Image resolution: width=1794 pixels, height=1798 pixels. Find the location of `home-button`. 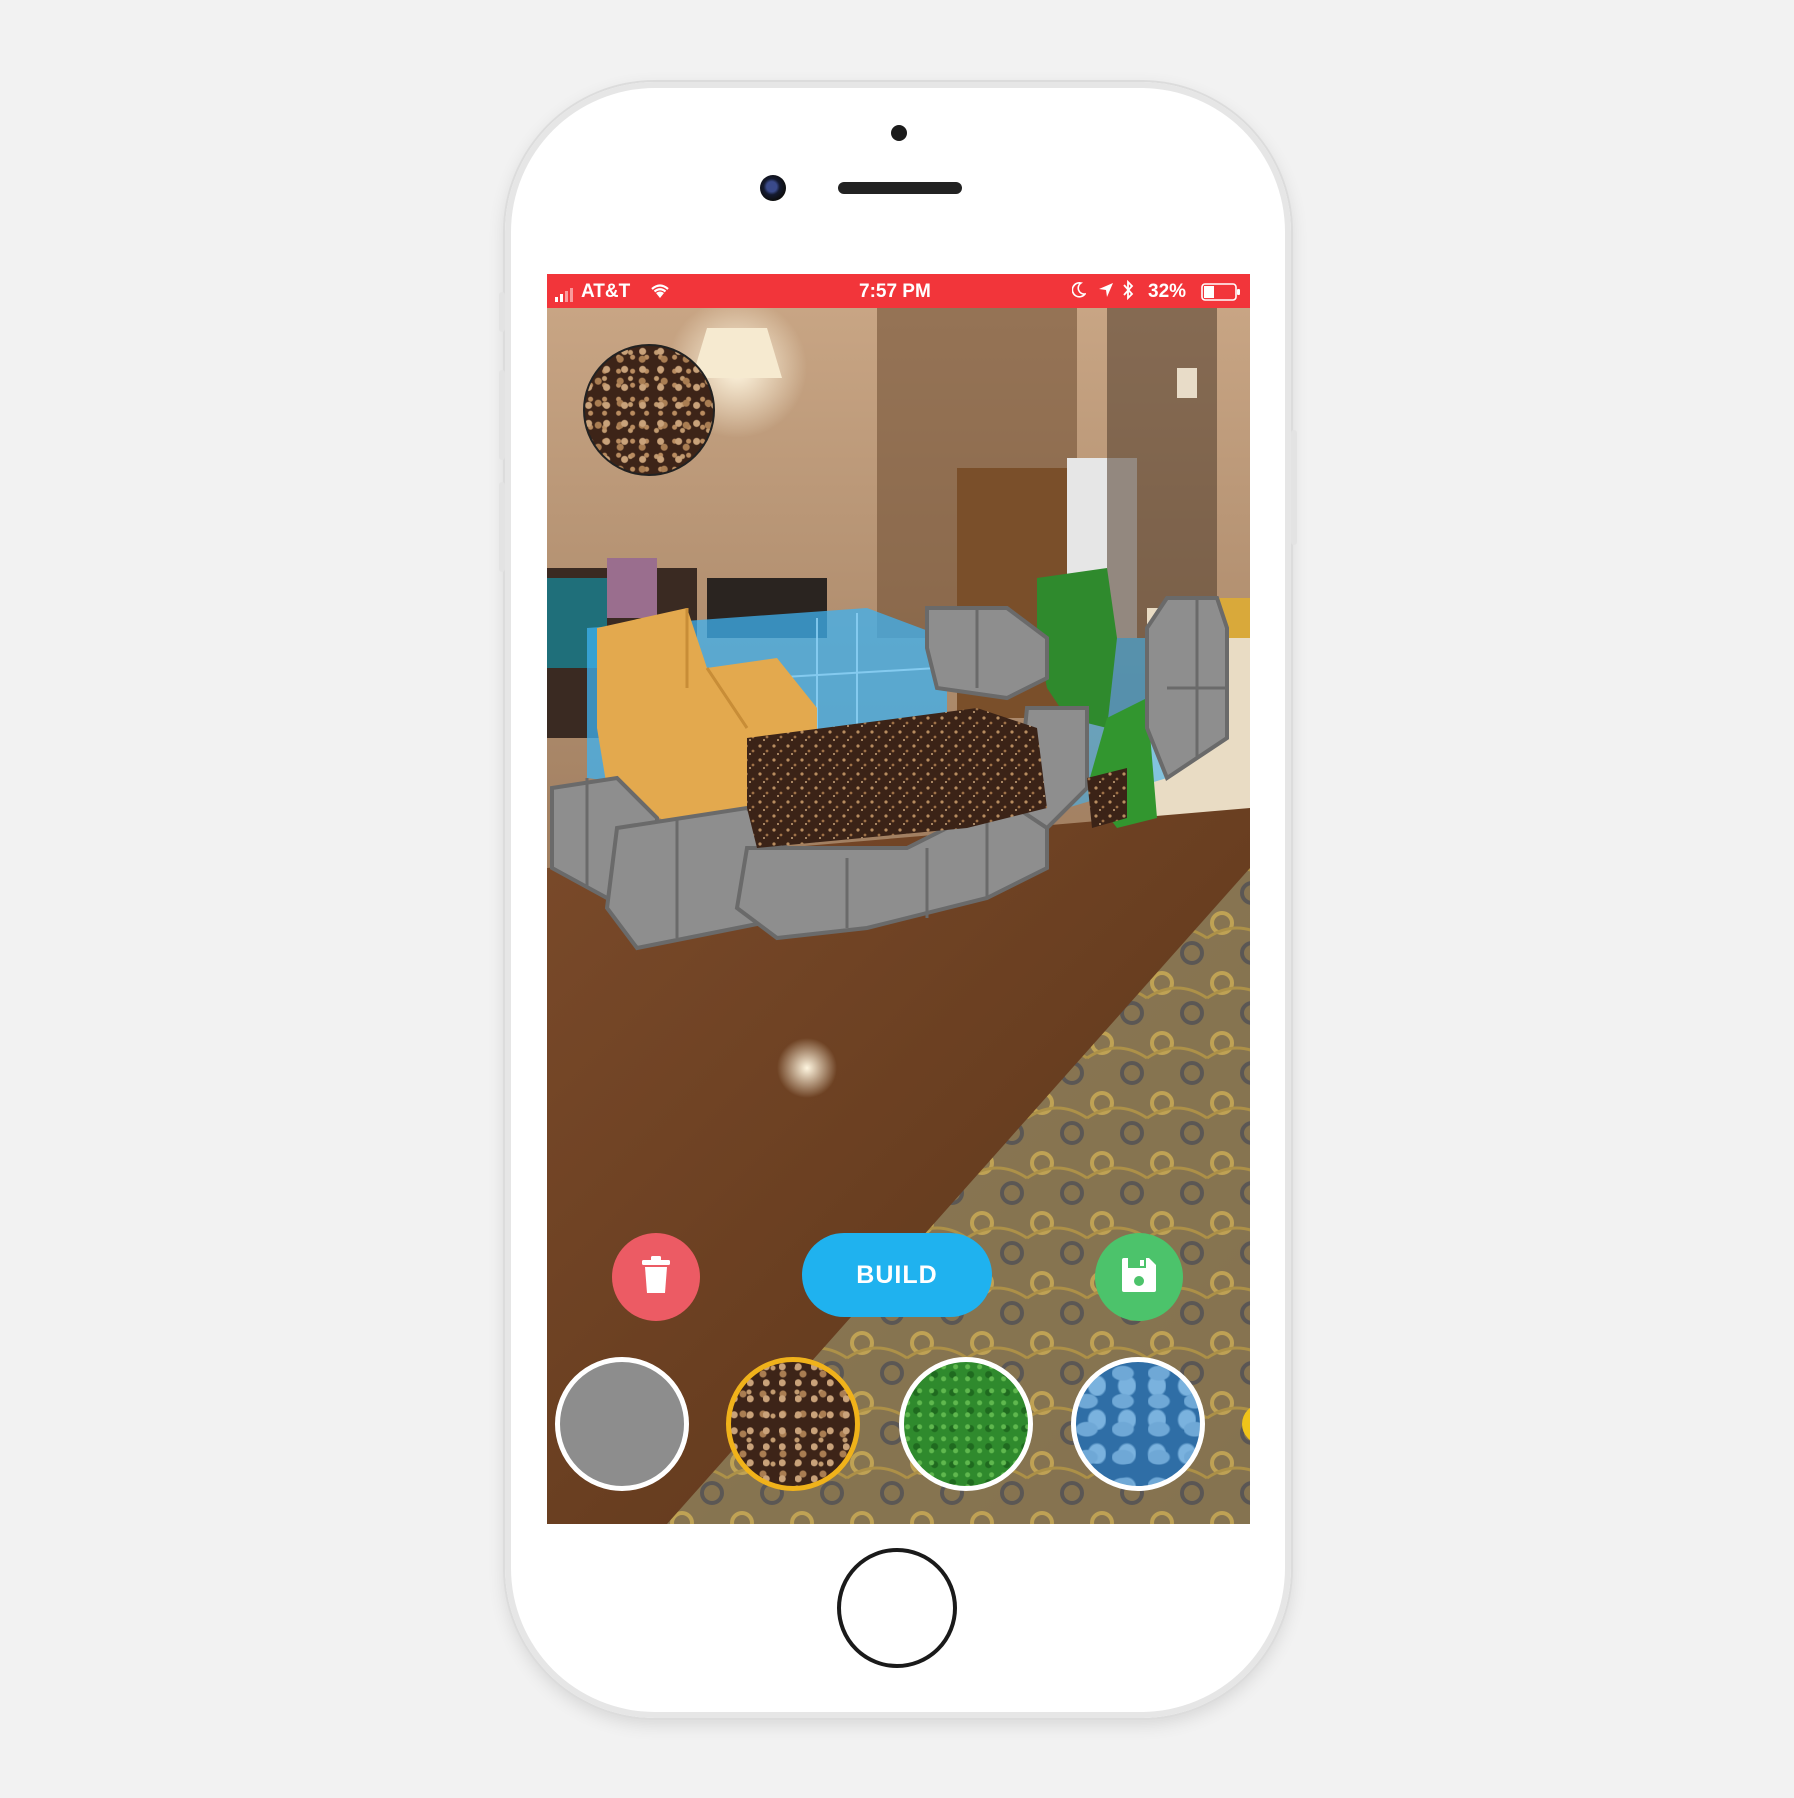

home-button is located at coordinates (897, 1608).